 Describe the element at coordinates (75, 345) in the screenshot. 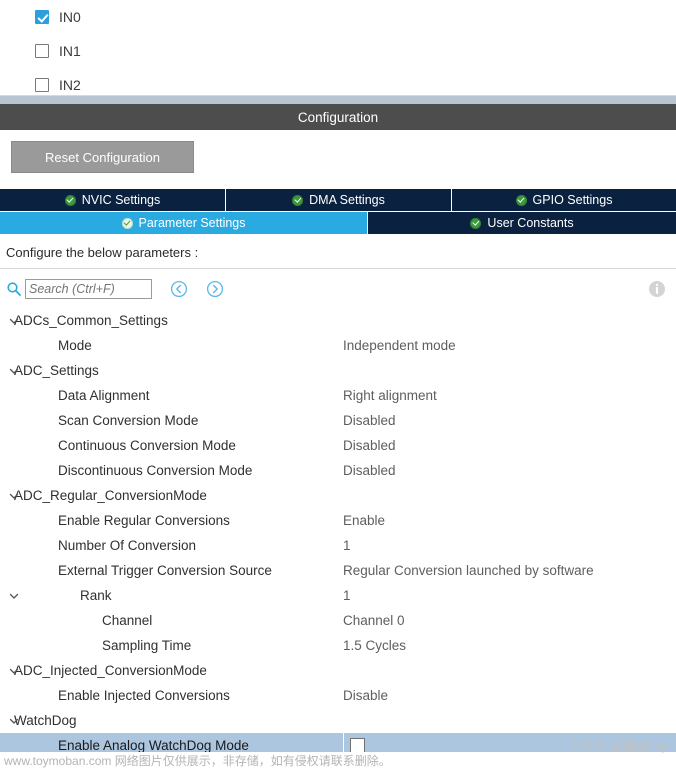

I see `tree-row-label: Mode` at that location.